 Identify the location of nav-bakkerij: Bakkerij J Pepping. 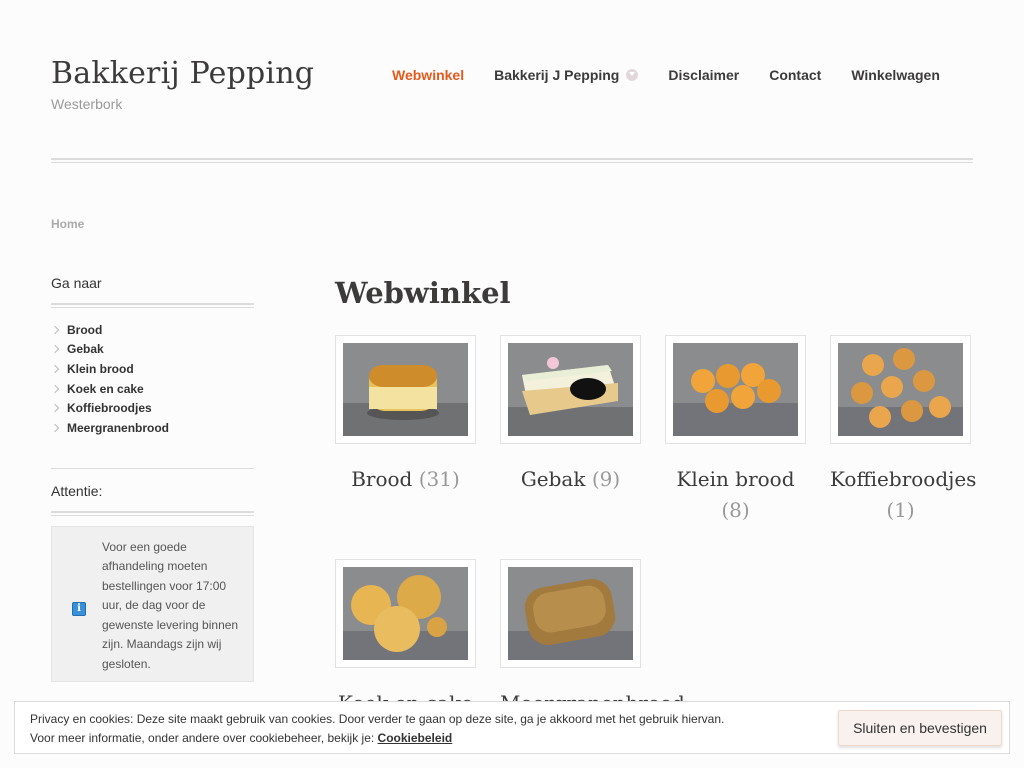
(566, 75).